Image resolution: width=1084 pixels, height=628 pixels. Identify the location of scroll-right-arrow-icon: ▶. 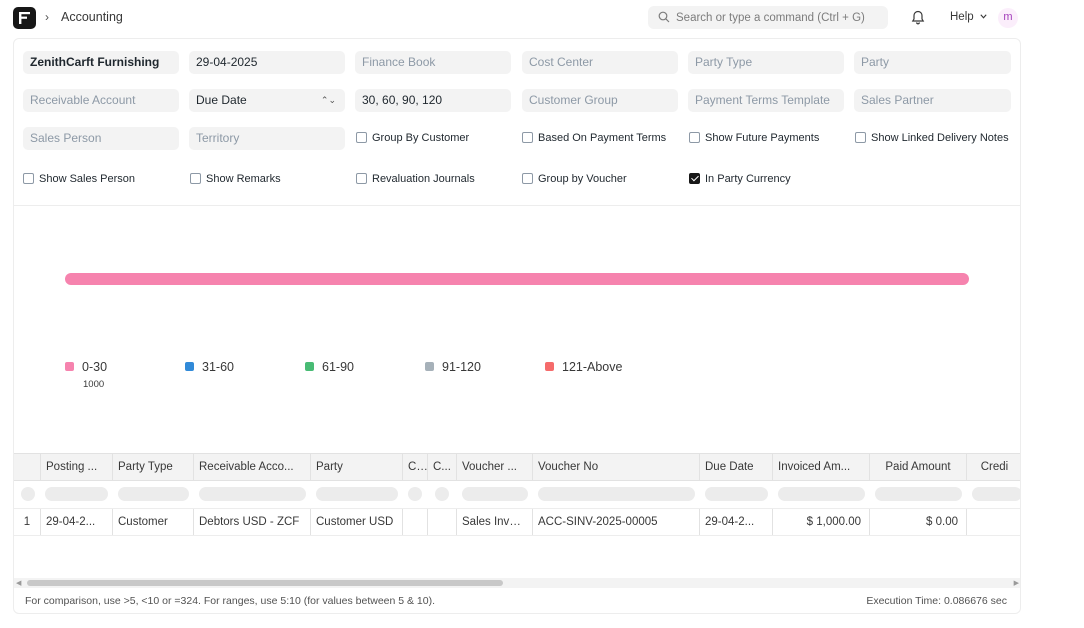
(1016, 583).